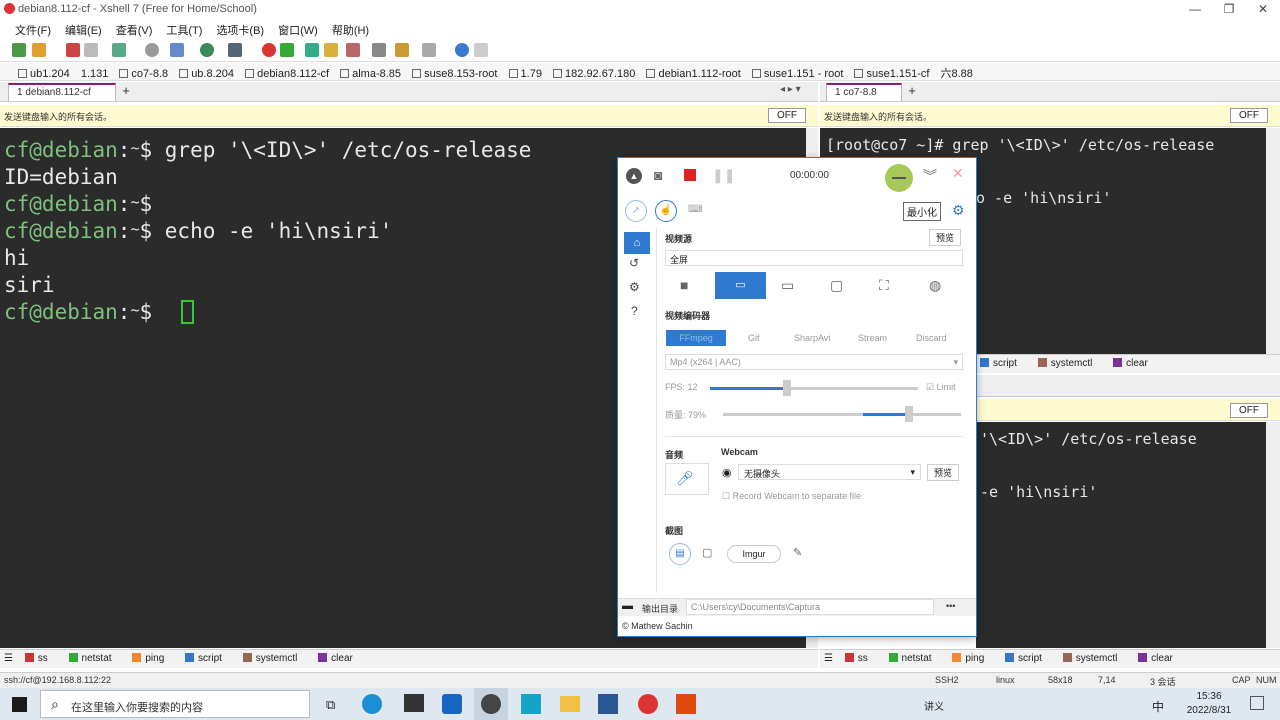 The image size is (1280, 720). I want to click on session-item: suse1.151 - root, so click(798, 73).